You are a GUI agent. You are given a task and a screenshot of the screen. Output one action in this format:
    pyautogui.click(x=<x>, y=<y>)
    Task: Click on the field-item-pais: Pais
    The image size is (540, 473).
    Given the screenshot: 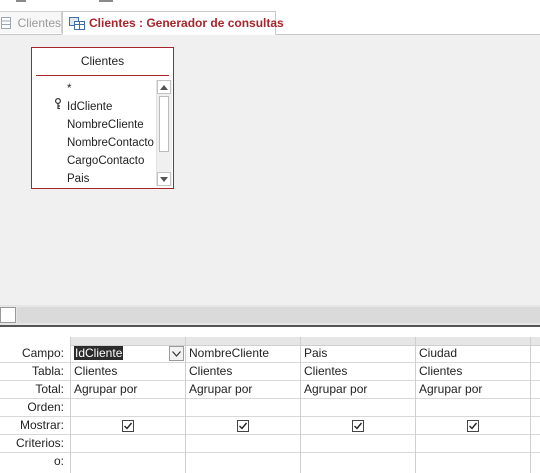 What is the action you would take?
    pyautogui.click(x=78, y=178)
    